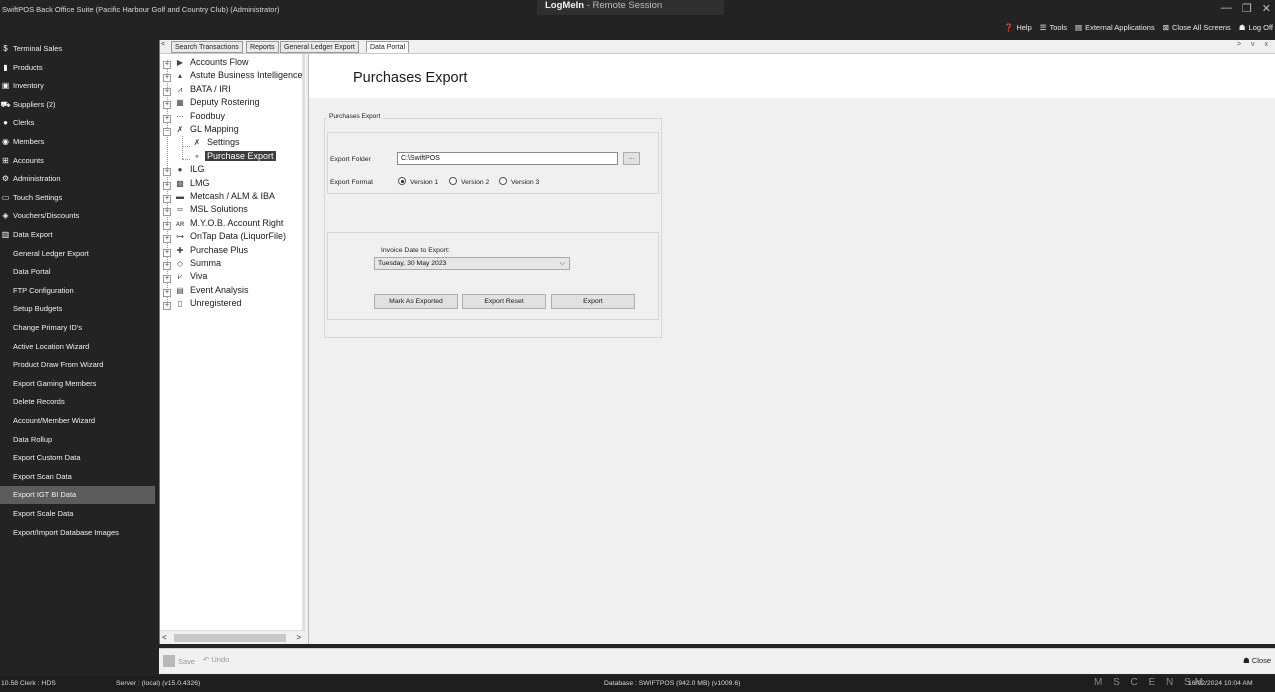  Describe the element at coordinates (206, 210) in the screenshot. I see `tree-node-msl-solutions: + ═ MSL Solutions` at that location.